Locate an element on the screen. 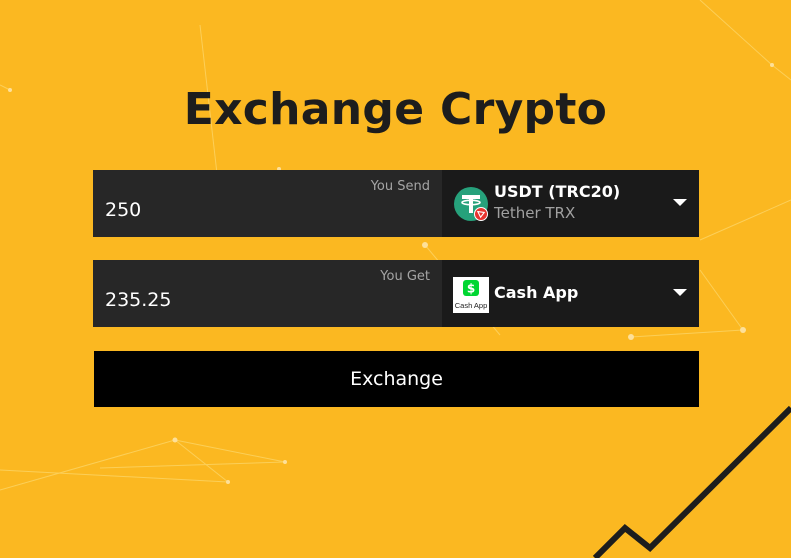  tether-icon is located at coordinates (471, 204).